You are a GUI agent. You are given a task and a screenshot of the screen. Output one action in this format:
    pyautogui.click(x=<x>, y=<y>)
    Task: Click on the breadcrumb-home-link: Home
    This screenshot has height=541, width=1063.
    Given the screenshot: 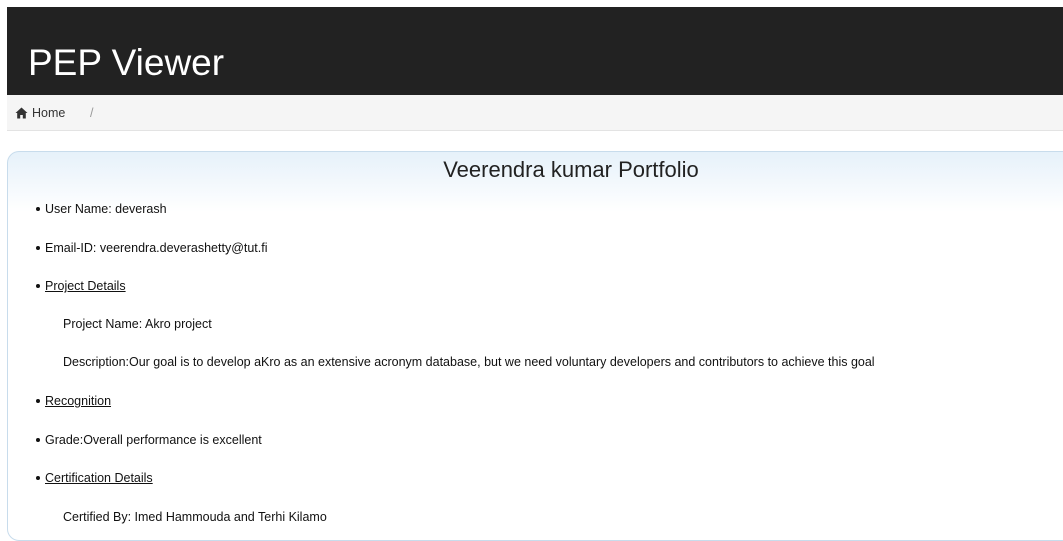 What is the action you would take?
    pyautogui.click(x=40, y=113)
    